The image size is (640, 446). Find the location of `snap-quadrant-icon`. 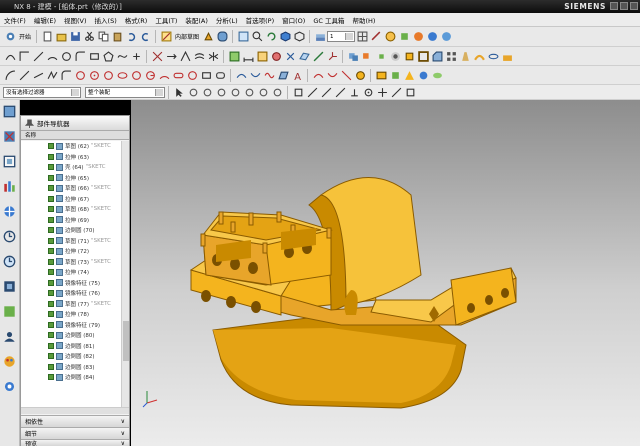

snap-quadrant-icon is located at coordinates (382, 92).